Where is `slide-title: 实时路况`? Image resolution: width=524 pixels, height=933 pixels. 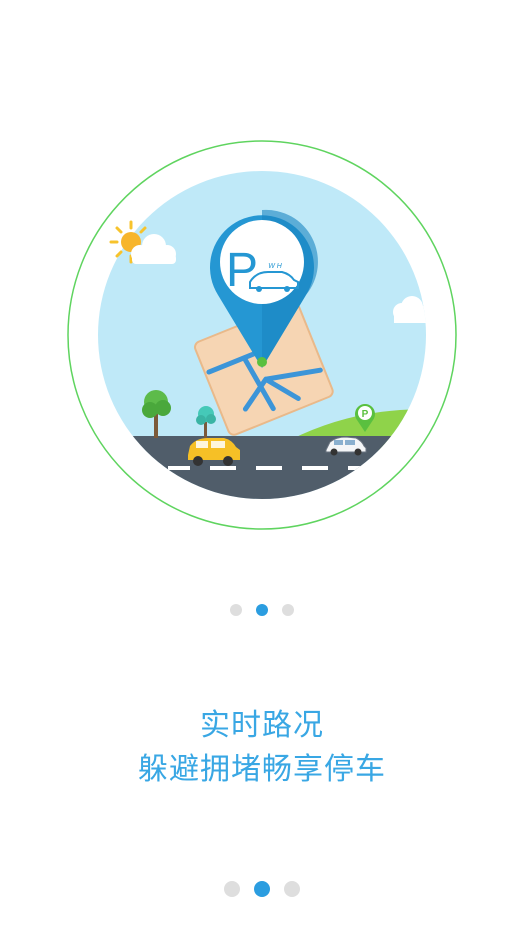 slide-title: 实时路况 is located at coordinates (262, 725).